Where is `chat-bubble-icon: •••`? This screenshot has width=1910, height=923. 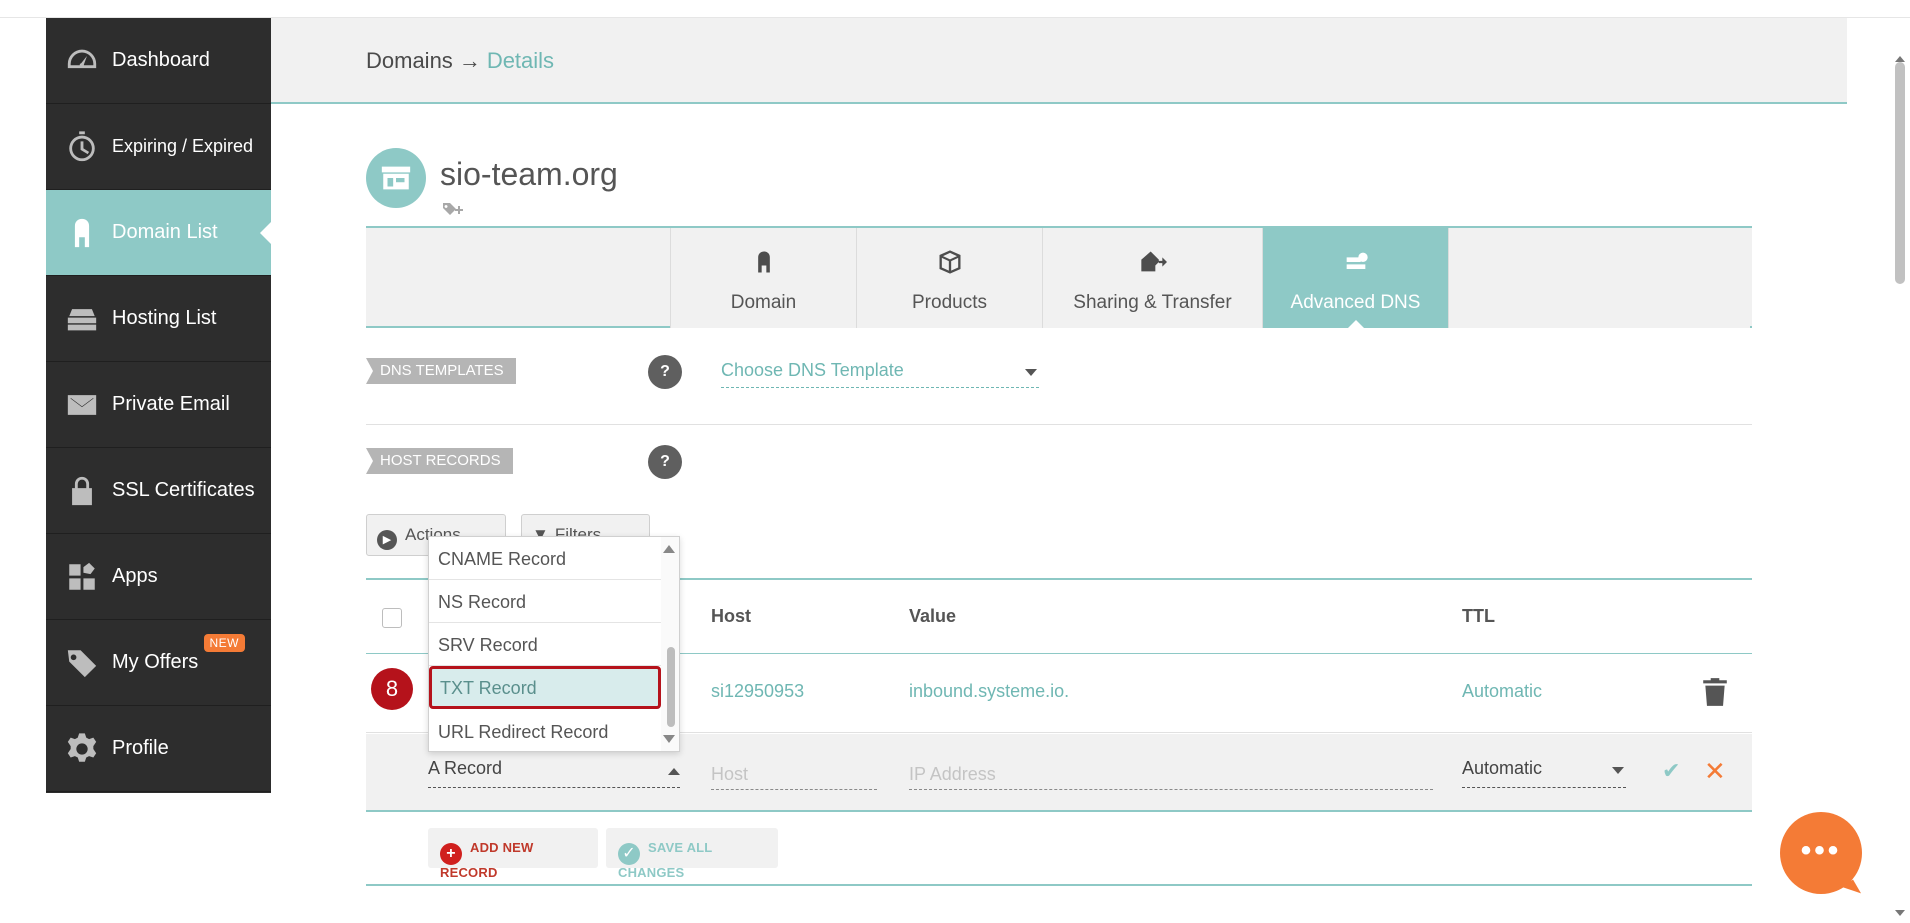 chat-bubble-icon: ••• is located at coordinates (1821, 850).